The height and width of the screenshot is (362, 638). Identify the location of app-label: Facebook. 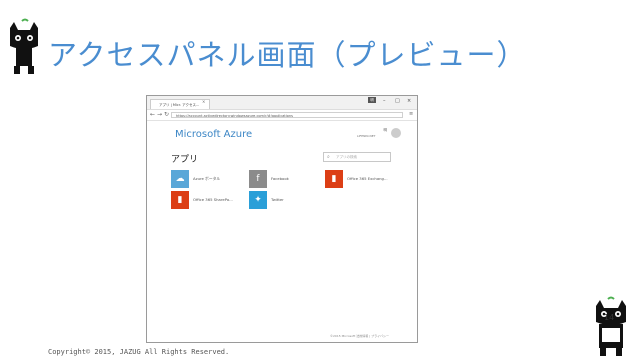
(280, 178).